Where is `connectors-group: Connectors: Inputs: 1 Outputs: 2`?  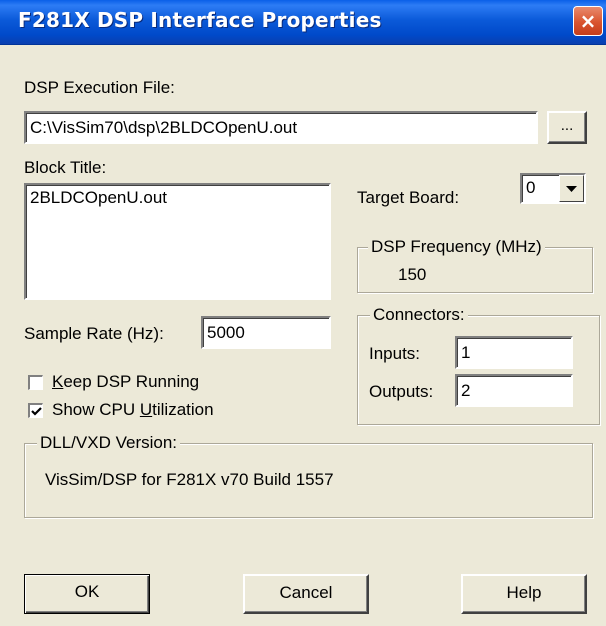 connectors-group: Connectors: Inputs: 1 Outputs: 2 is located at coordinates (478, 365).